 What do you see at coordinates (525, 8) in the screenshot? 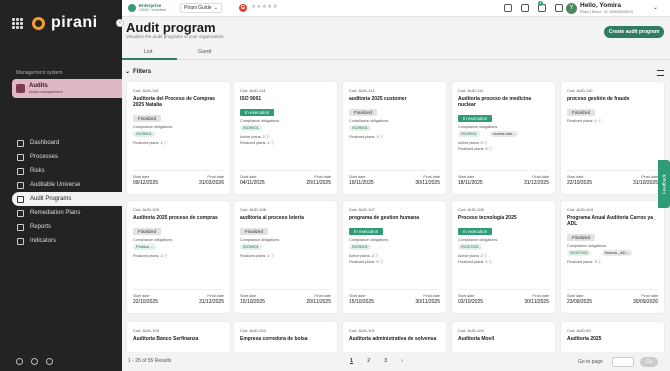
I see `document-icon` at bounding box center [525, 8].